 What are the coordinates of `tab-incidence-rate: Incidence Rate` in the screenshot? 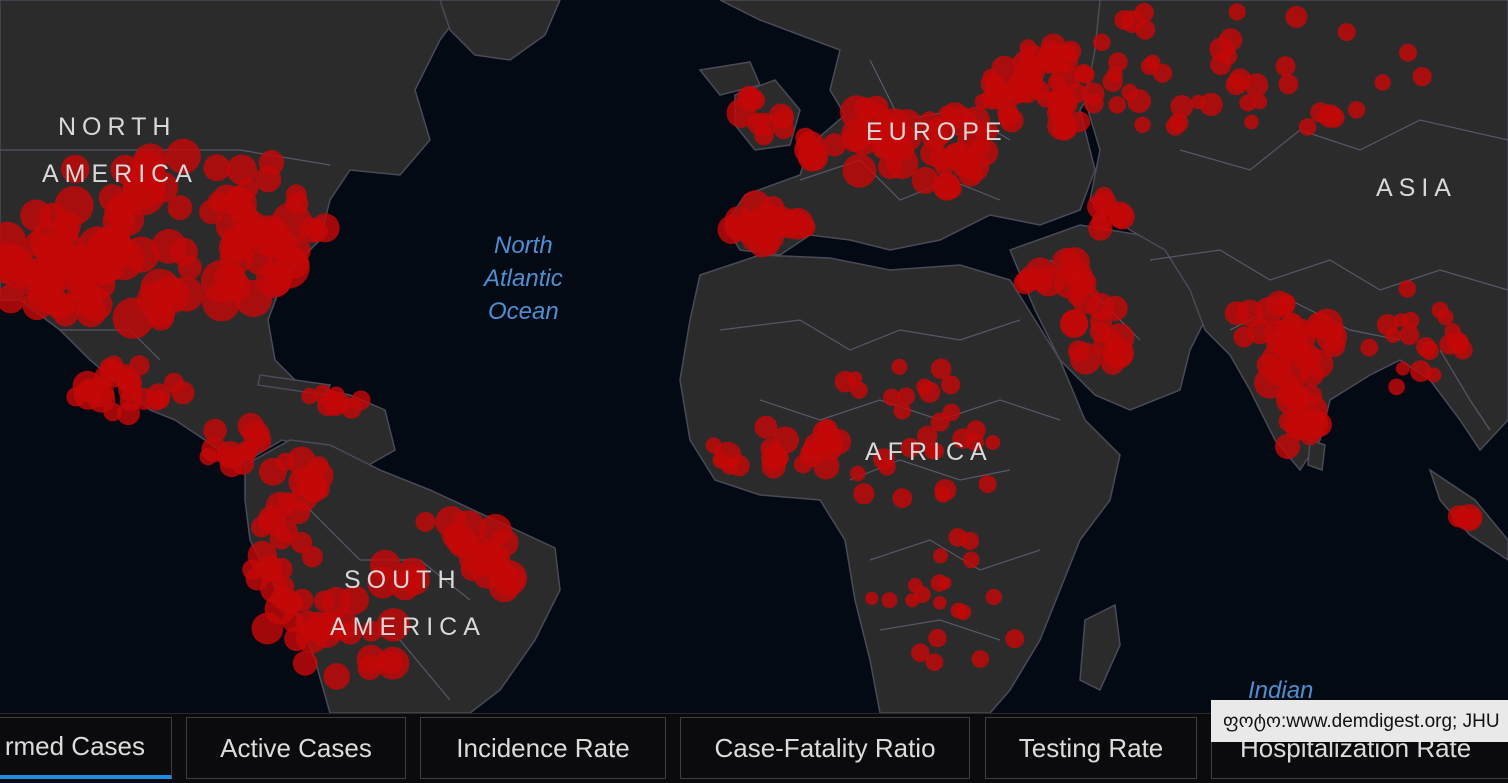 It's located at (543, 748).